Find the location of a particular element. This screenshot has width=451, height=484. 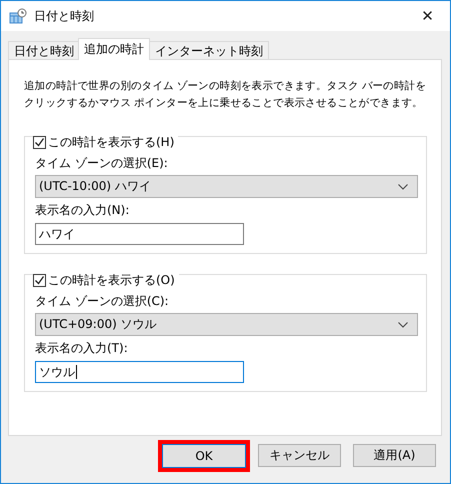

tab: 追加の時計 is located at coordinates (114, 49).